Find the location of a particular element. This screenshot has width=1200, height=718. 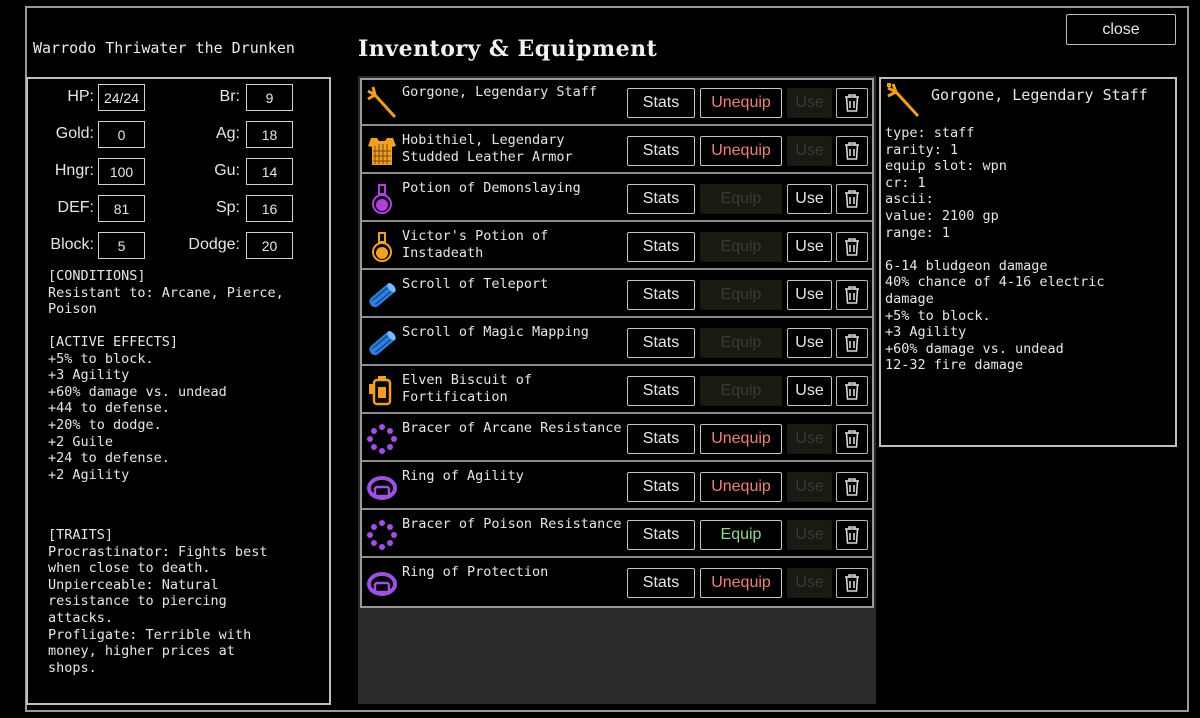

item-name: Potion of Demonslaying is located at coordinates (491, 188).